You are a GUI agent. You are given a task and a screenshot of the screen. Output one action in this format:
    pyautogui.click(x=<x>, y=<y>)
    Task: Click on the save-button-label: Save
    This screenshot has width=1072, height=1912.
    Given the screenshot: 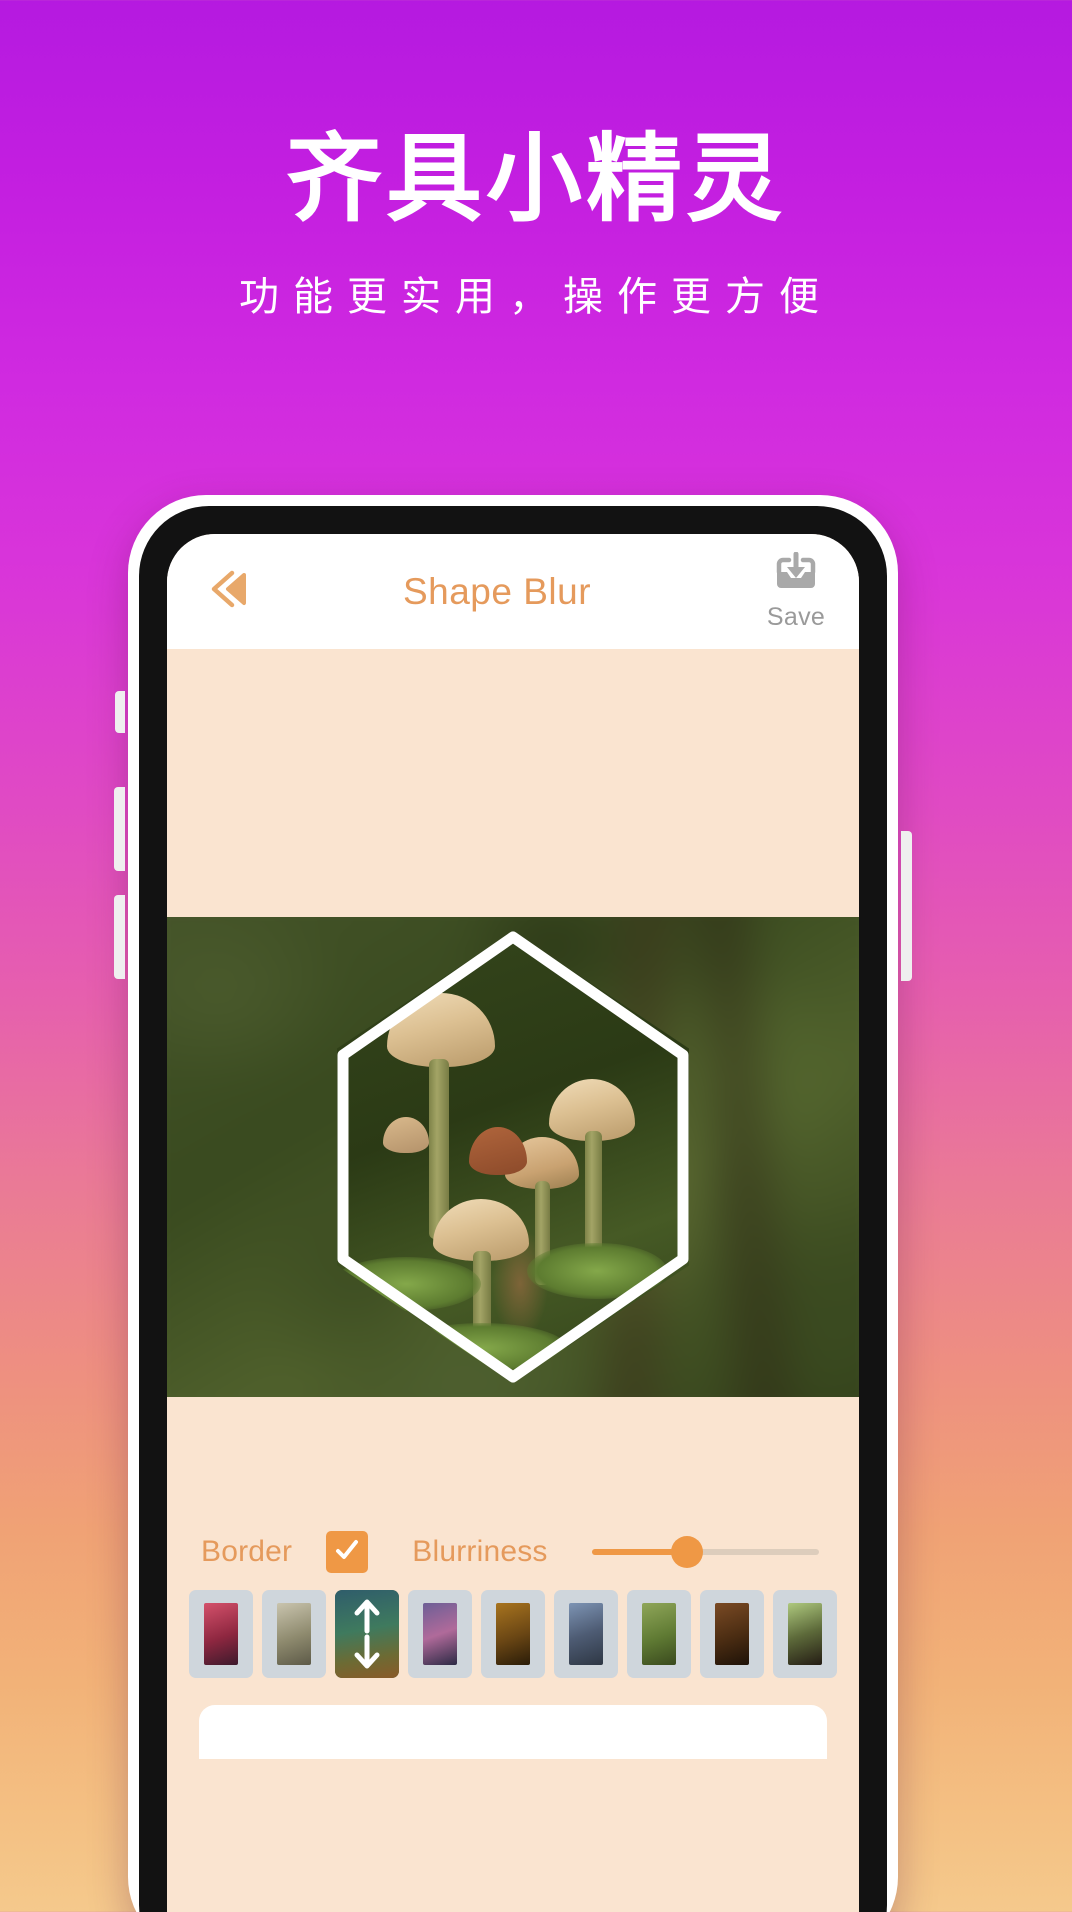 What is the action you would take?
    pyautogui.click(x=796, y=616)
    